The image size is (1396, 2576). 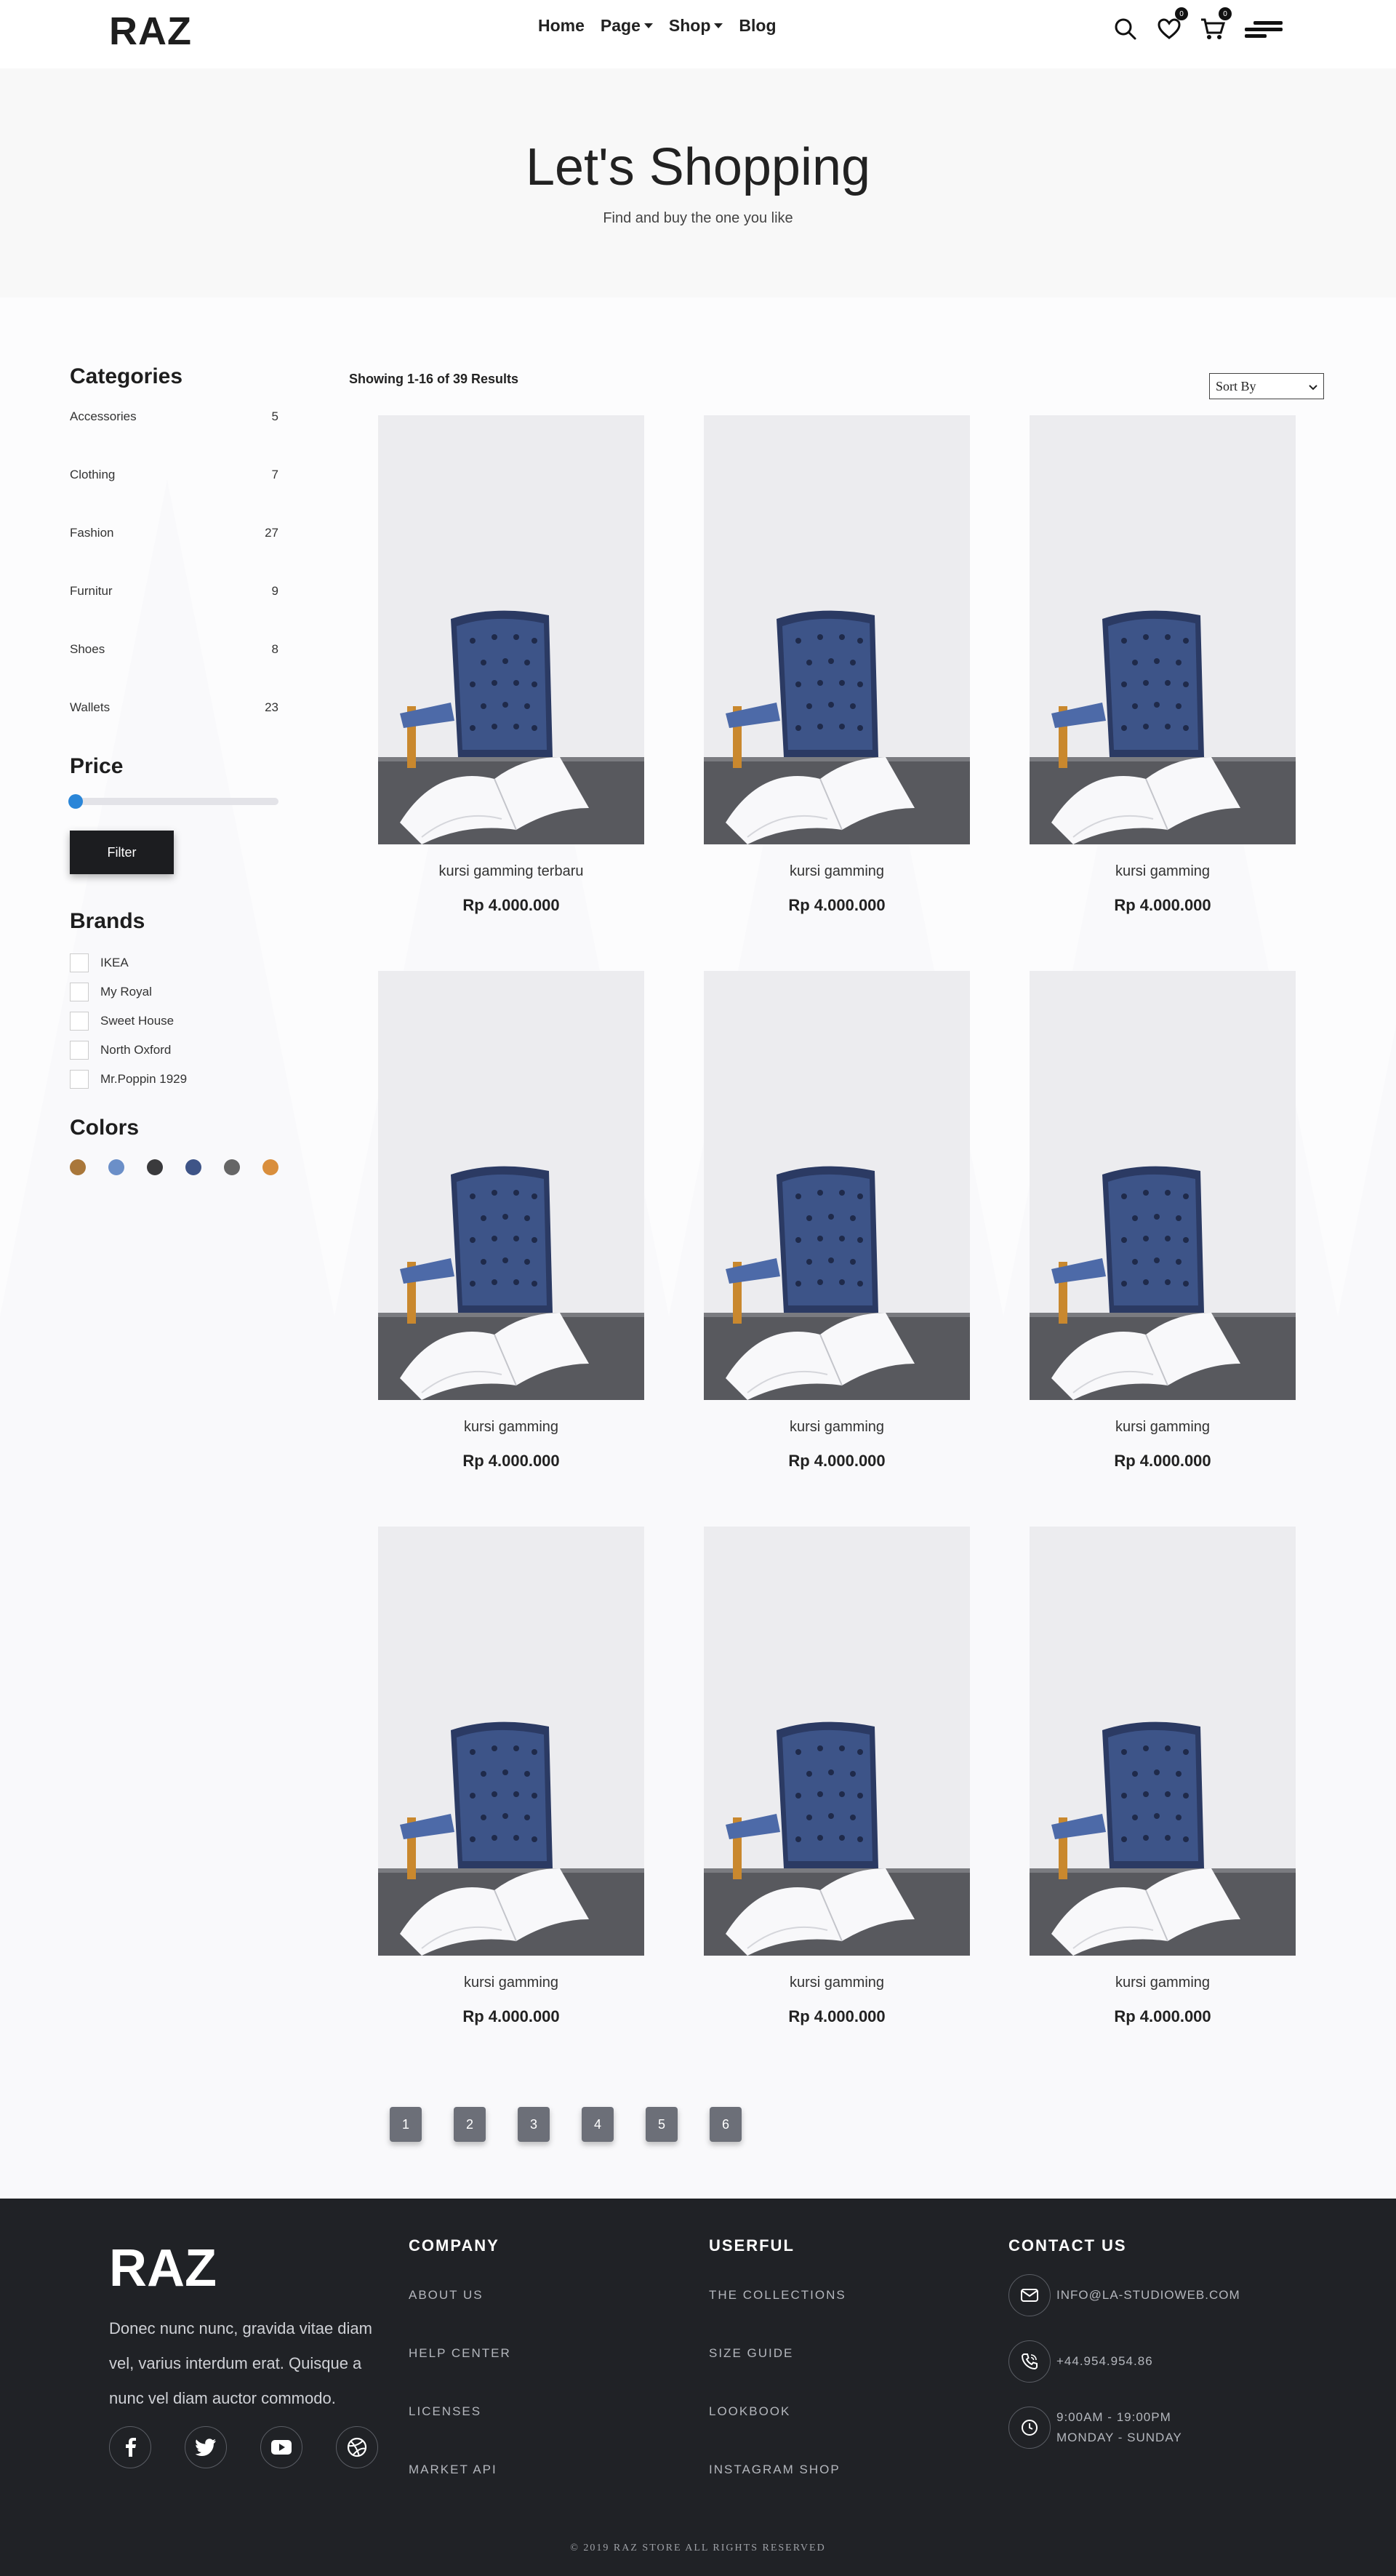 What do you see at coordinates (150, 31) in the screenshot?
I see `site-logo: RAZ` at bounding box center [150, 31].